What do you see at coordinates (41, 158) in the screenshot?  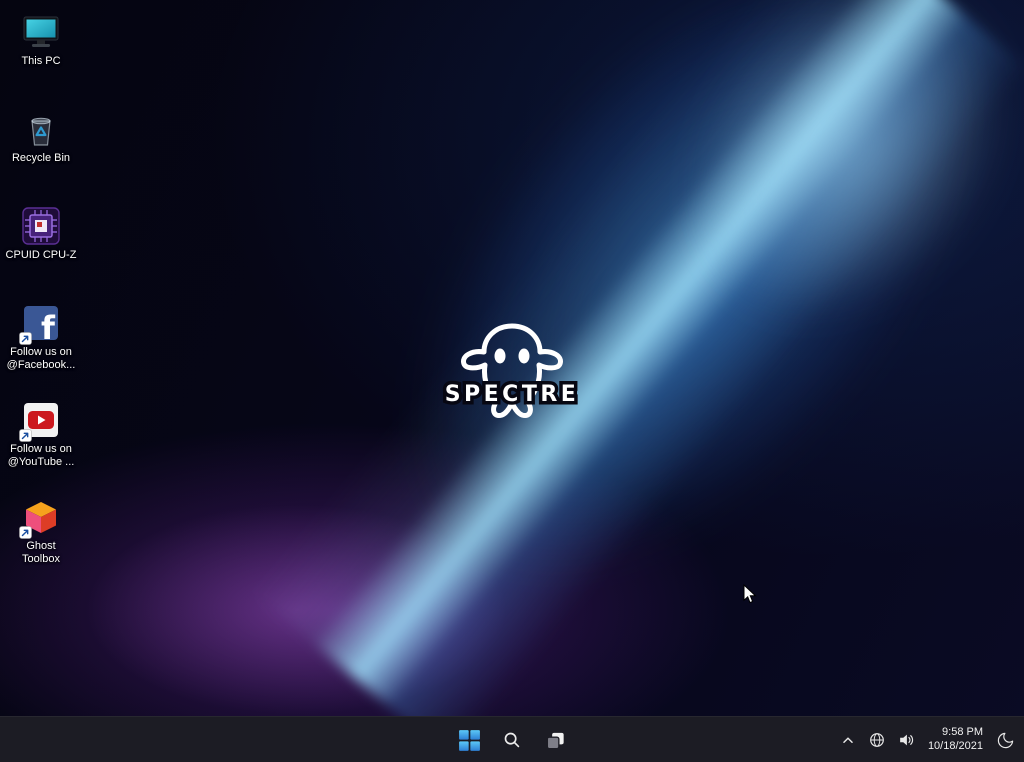 I see `desktop-icon-label: Recycle Bin` at bounding box center [41, 158].